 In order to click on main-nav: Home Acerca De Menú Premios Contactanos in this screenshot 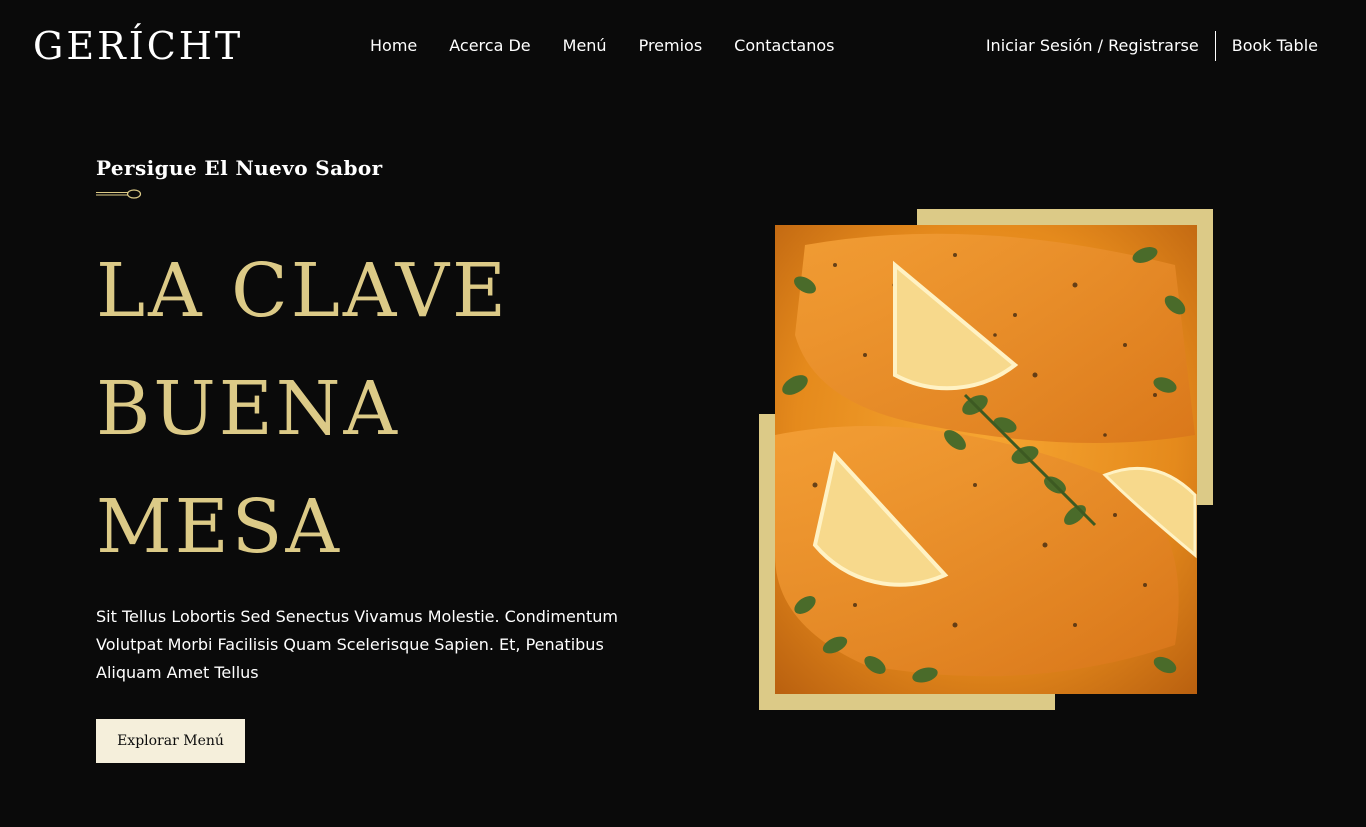, I will do `click(602, 46)`.